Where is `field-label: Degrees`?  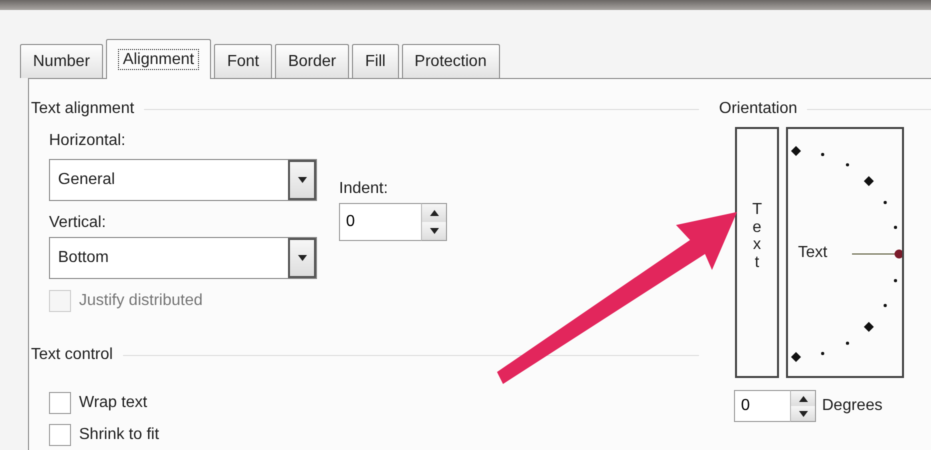
field-label: Degrees is located at coordinates (852, 406).